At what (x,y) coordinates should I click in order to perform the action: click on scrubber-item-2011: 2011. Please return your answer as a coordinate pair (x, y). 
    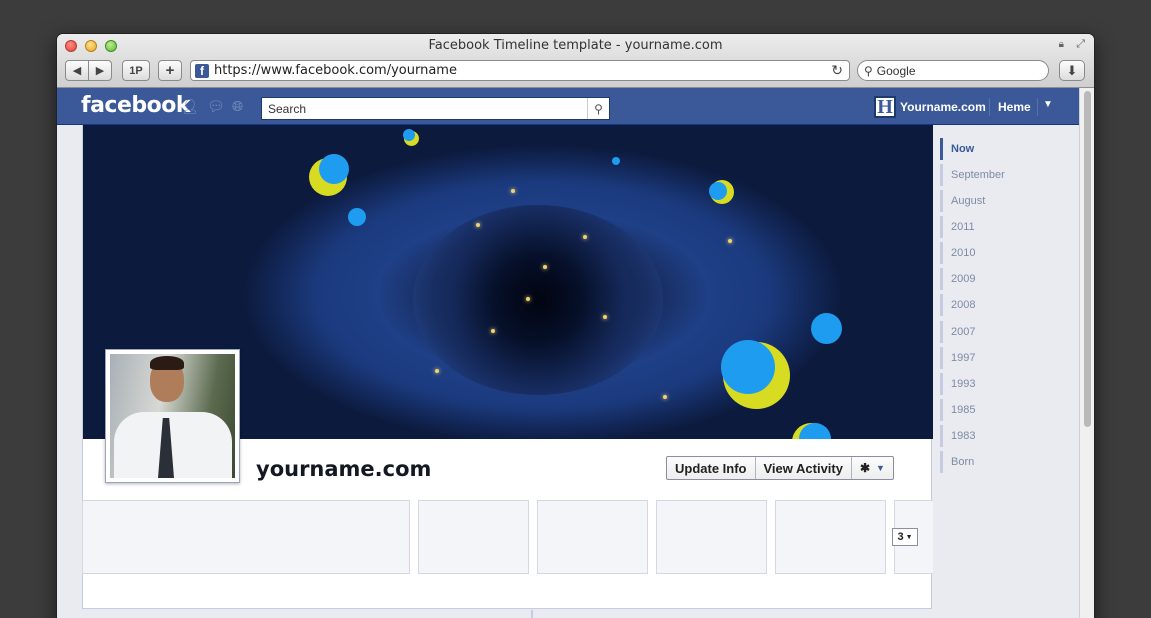
    Looking at the image, I should click on (1005, 227).